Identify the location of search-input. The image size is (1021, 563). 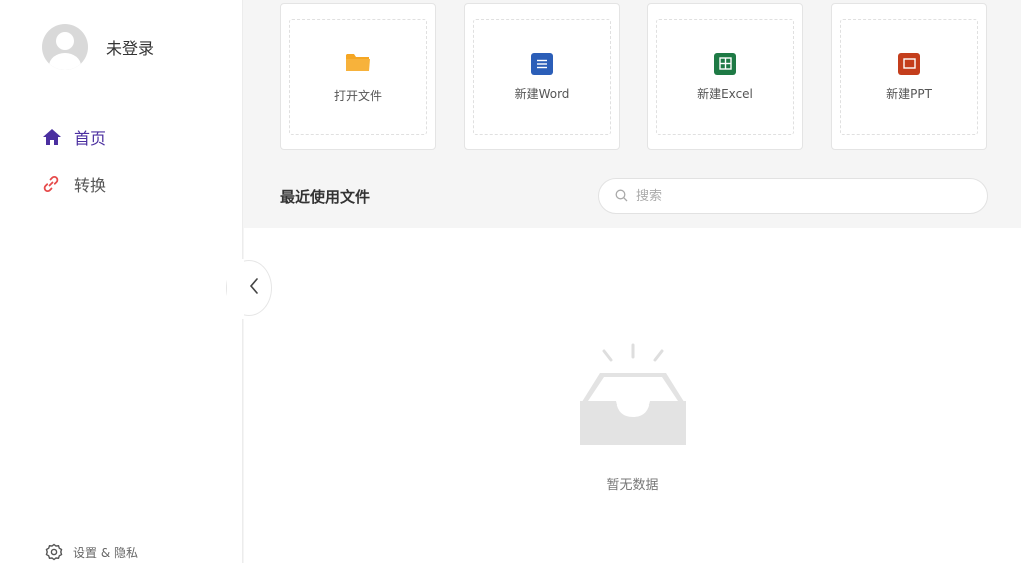
(801, 196).